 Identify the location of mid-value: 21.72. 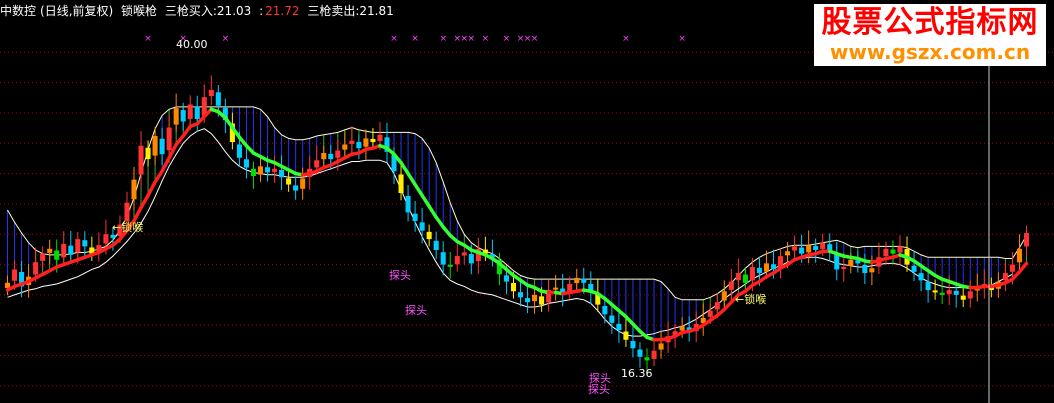
(282, 11).